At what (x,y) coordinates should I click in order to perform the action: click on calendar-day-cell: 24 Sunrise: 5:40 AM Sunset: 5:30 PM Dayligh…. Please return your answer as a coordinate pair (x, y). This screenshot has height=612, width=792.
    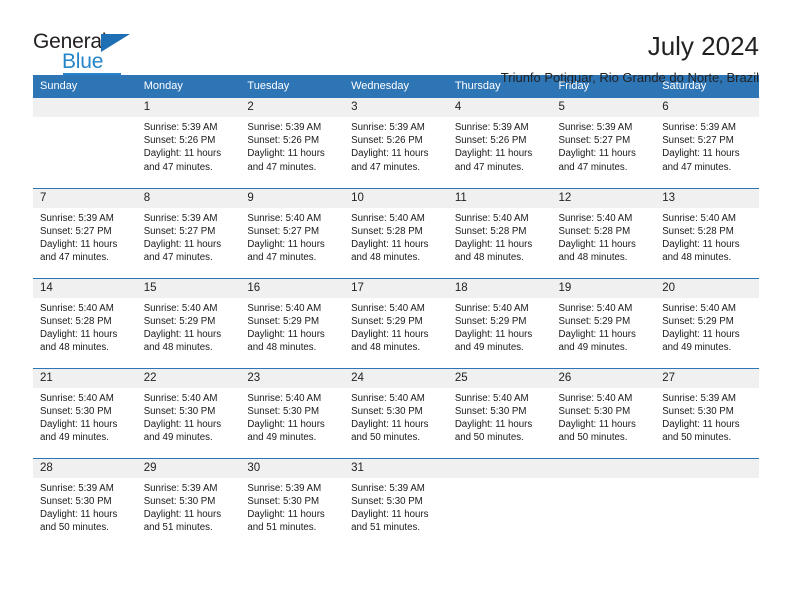
    Looking at the image, I should click on (396, 412).